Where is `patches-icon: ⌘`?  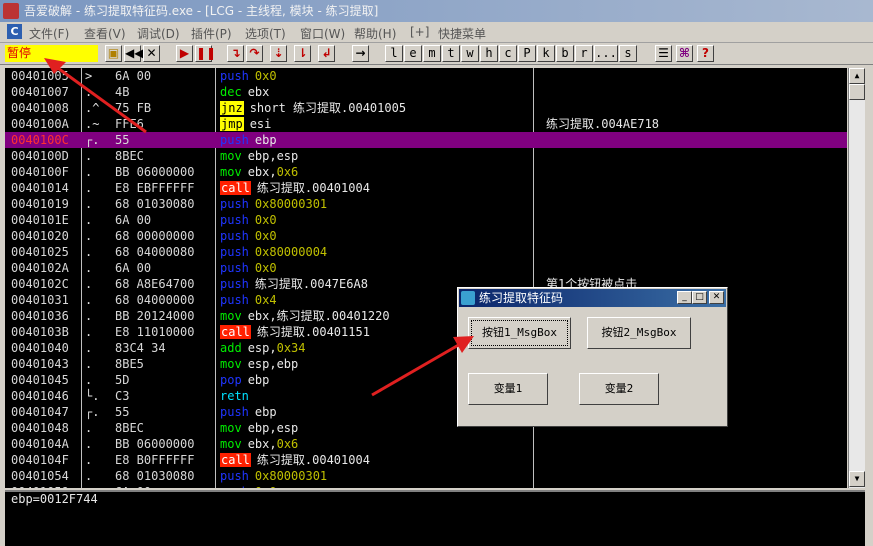 patches-icon: ⌘ is located at coordinates (684, 53).